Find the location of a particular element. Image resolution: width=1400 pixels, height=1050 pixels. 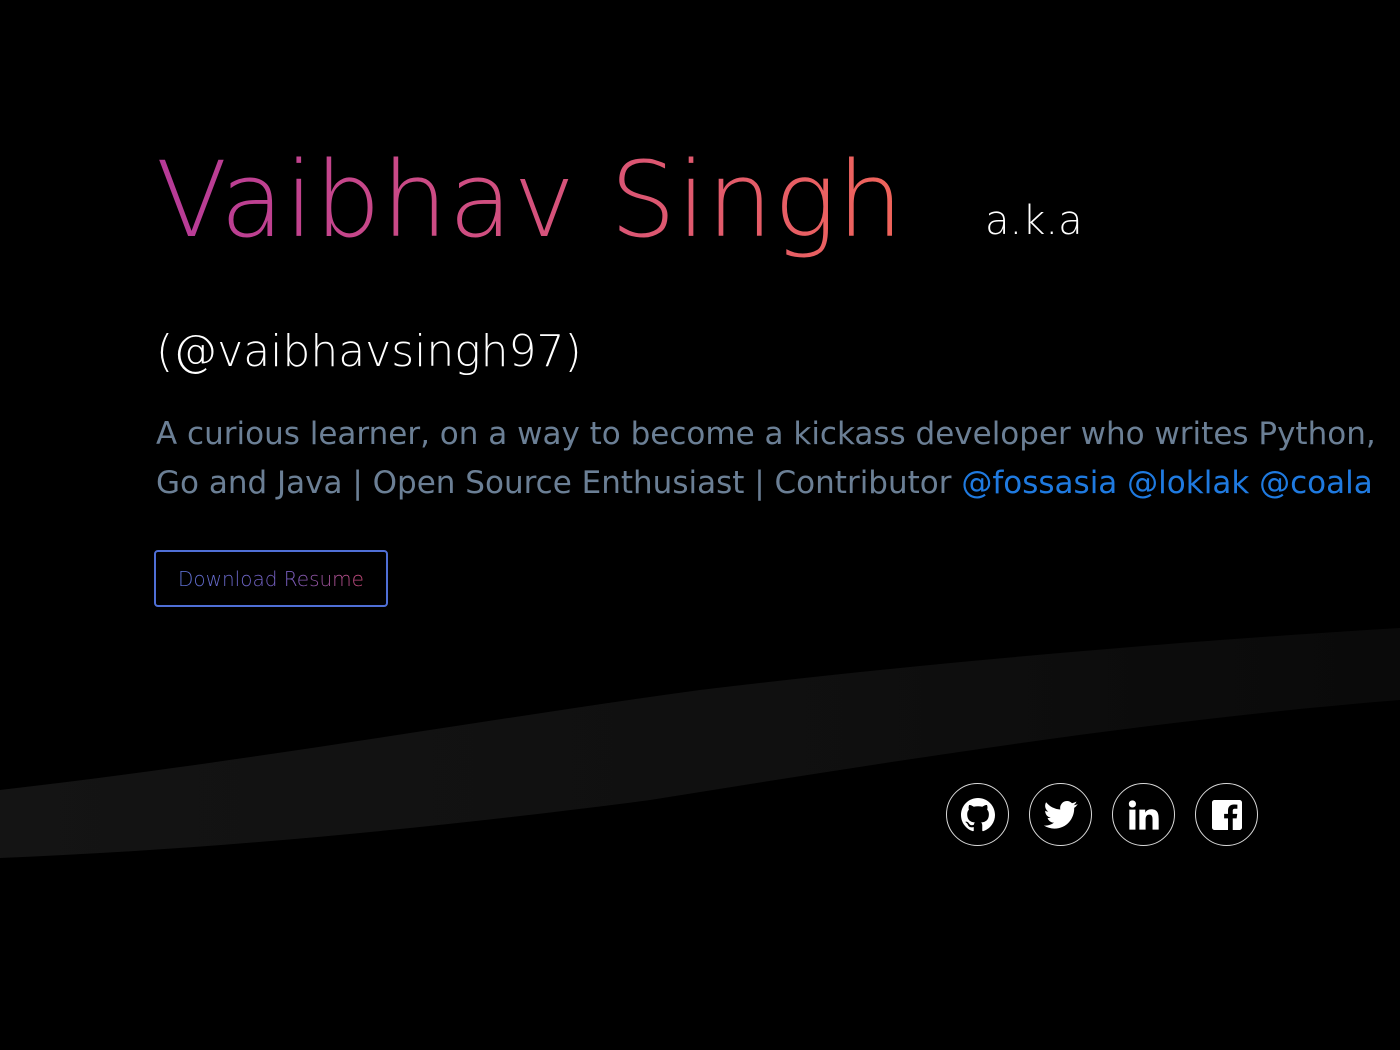

link-fossasia: @fossasia is located at coordinates (1039, 483).